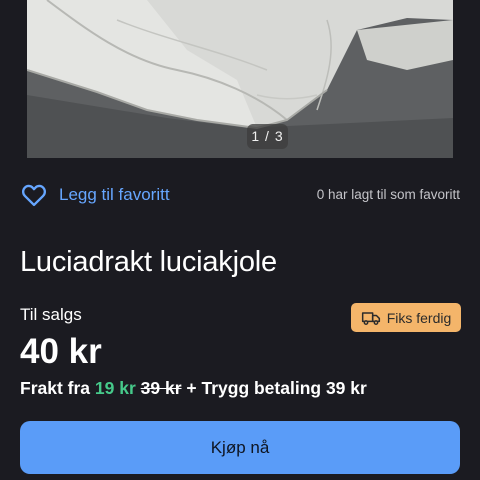 This screenshot has width=480, height=480. Describe the element at coordinates (370, 318) in the screenshot. I see `truck-icon` at that location.